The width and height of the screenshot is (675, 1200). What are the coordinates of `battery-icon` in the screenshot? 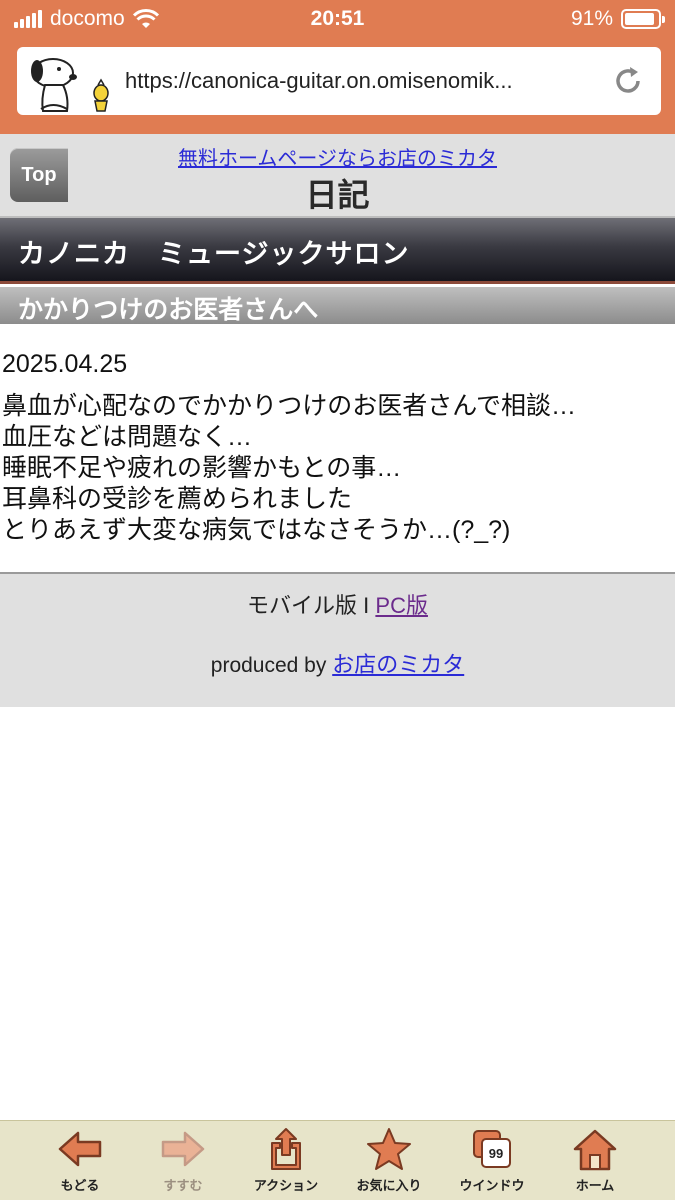 It's located at (643, 19).